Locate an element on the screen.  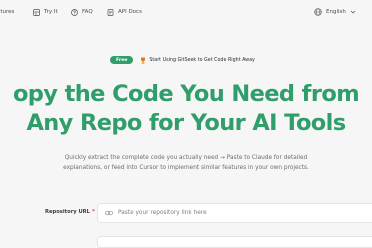
repository-url-label: Repository URL * is located at coordinates (70, 212).